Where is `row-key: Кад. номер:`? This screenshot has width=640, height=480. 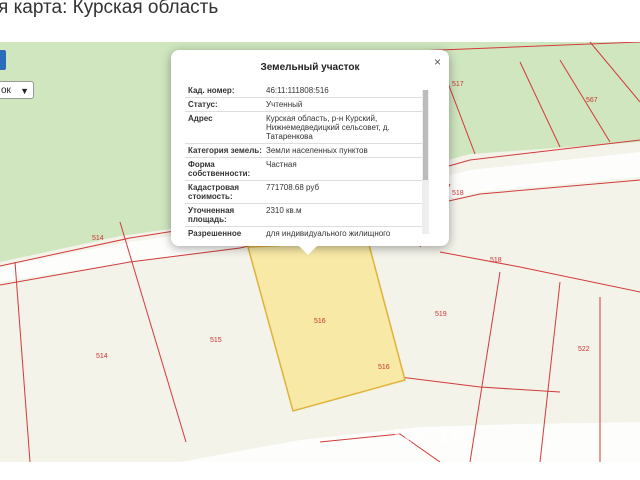 row-key: Кад. номер: is located at coordinates (211, 90).